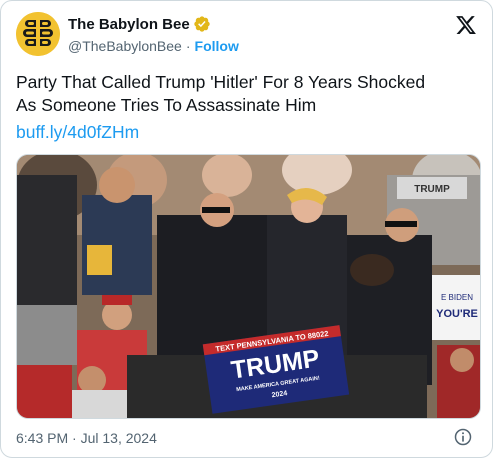  I want to click on bg-sign-sub: YOU'RE, so click(457, 314).